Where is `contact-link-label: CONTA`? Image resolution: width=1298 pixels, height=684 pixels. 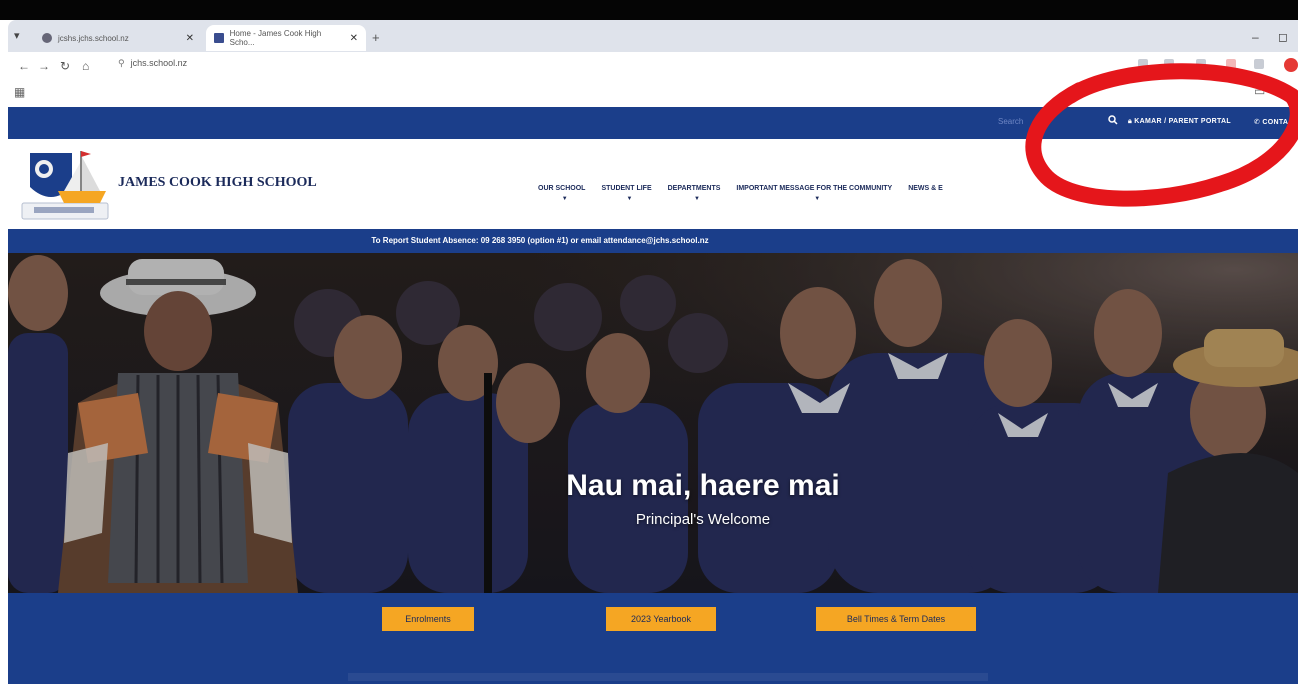 contact-link-label: CONTA is located at coordinates (1275, 122).